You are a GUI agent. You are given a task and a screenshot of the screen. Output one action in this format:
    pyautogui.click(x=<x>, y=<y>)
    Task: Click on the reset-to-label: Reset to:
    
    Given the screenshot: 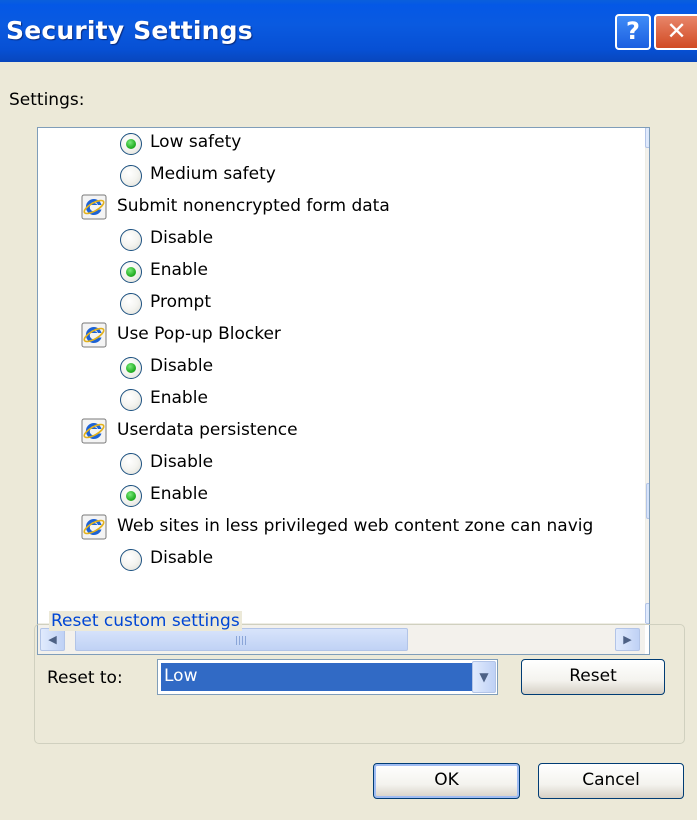 What is the action you would take?
    pyautogui.click(x=85, y=678)
    